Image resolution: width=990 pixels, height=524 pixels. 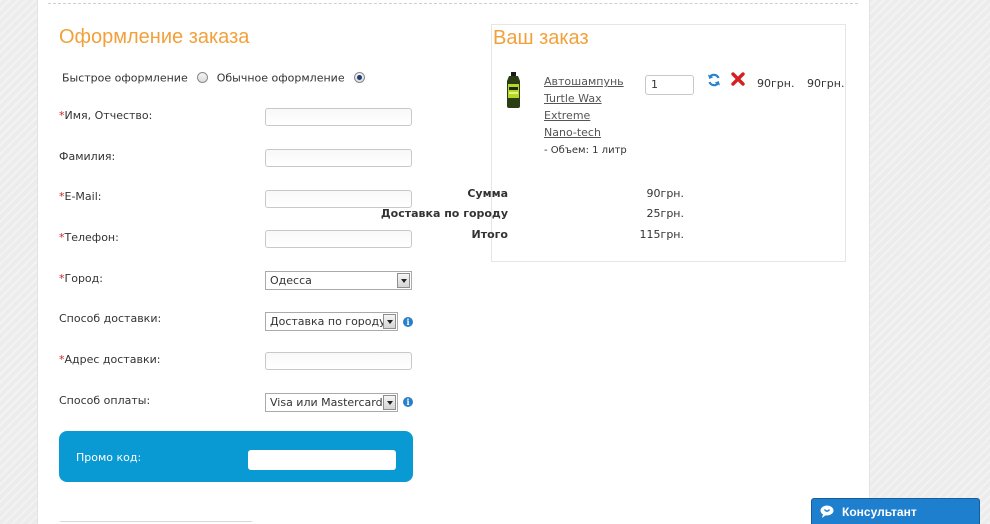 I want to click on delivery-select: Доставка по городу, so click(x=331, y=321).